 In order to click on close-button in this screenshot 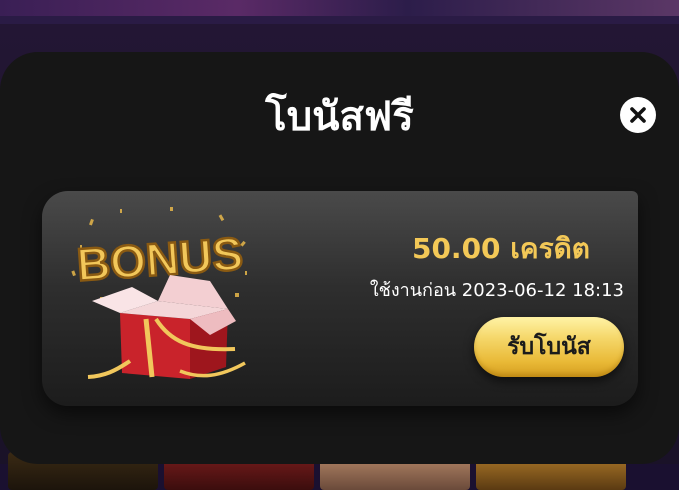, I will do `click(638, 115)`.